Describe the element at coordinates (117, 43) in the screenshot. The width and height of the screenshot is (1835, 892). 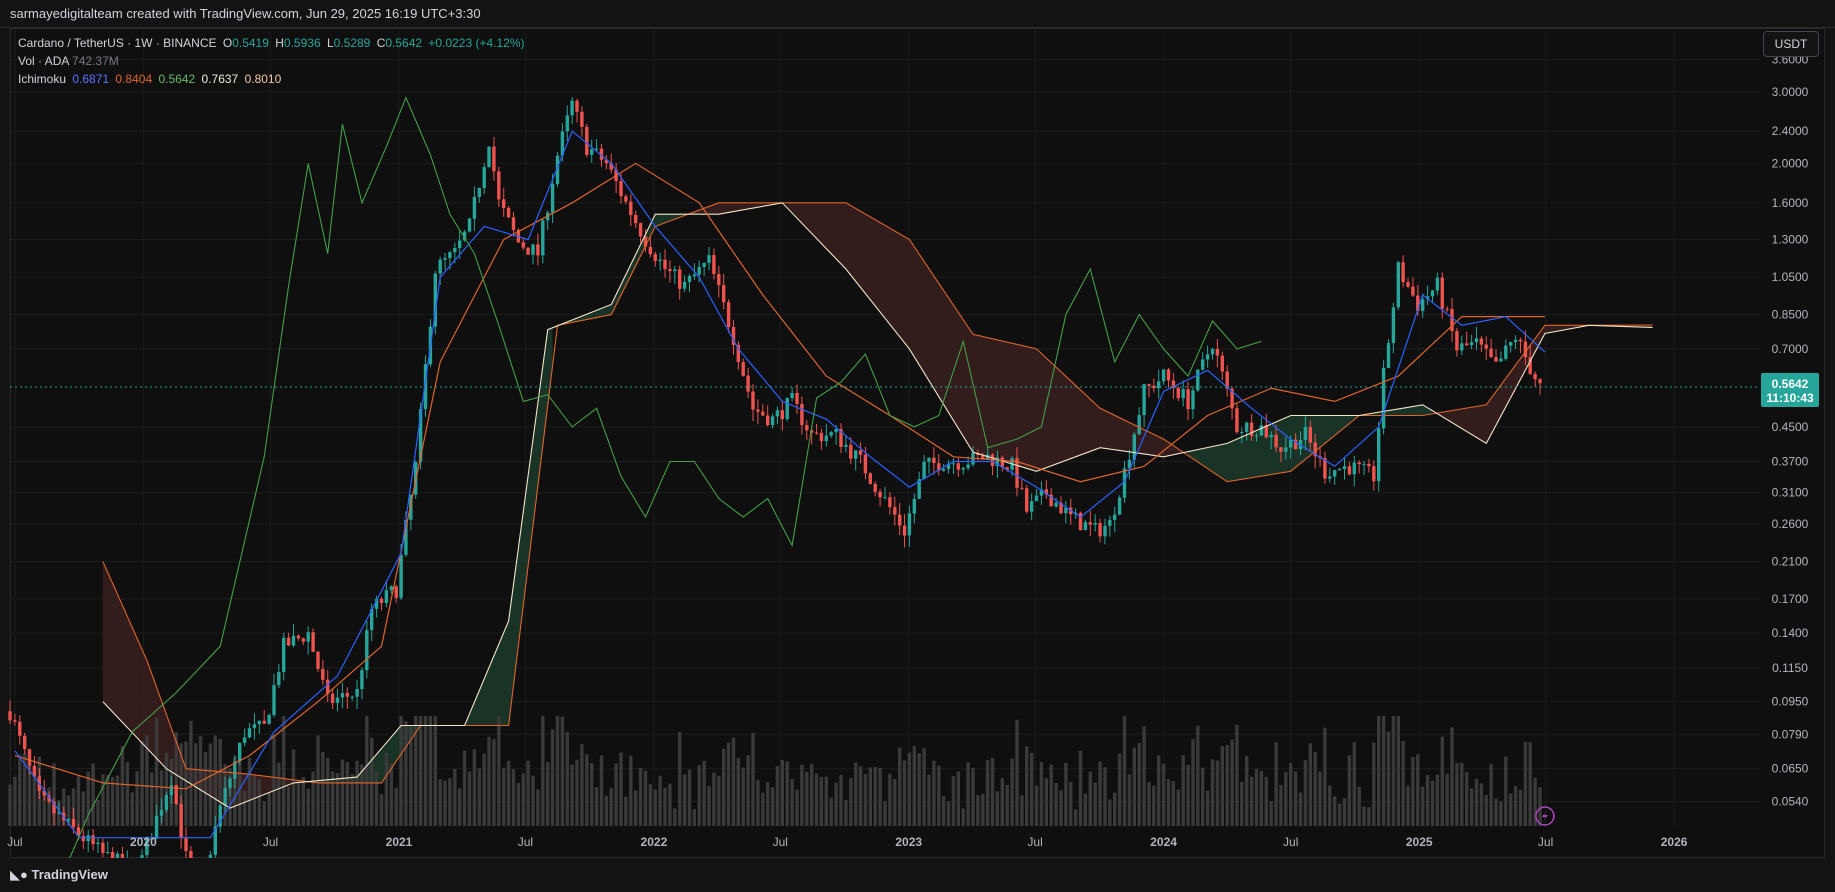
I see `symbol-title: Cardano / TetherUS · 1W · BINANCE` at that location.